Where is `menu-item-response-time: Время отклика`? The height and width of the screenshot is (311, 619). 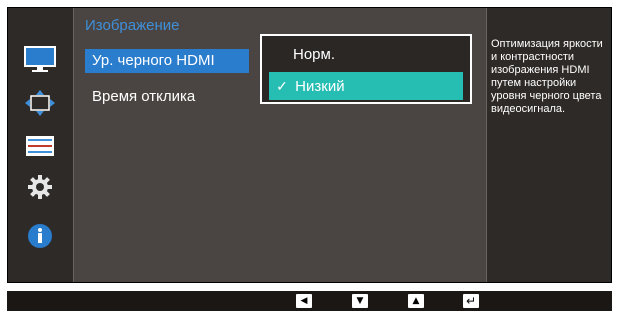 menu-item-response-time: Время отклика is located at coordinates (167, 97).